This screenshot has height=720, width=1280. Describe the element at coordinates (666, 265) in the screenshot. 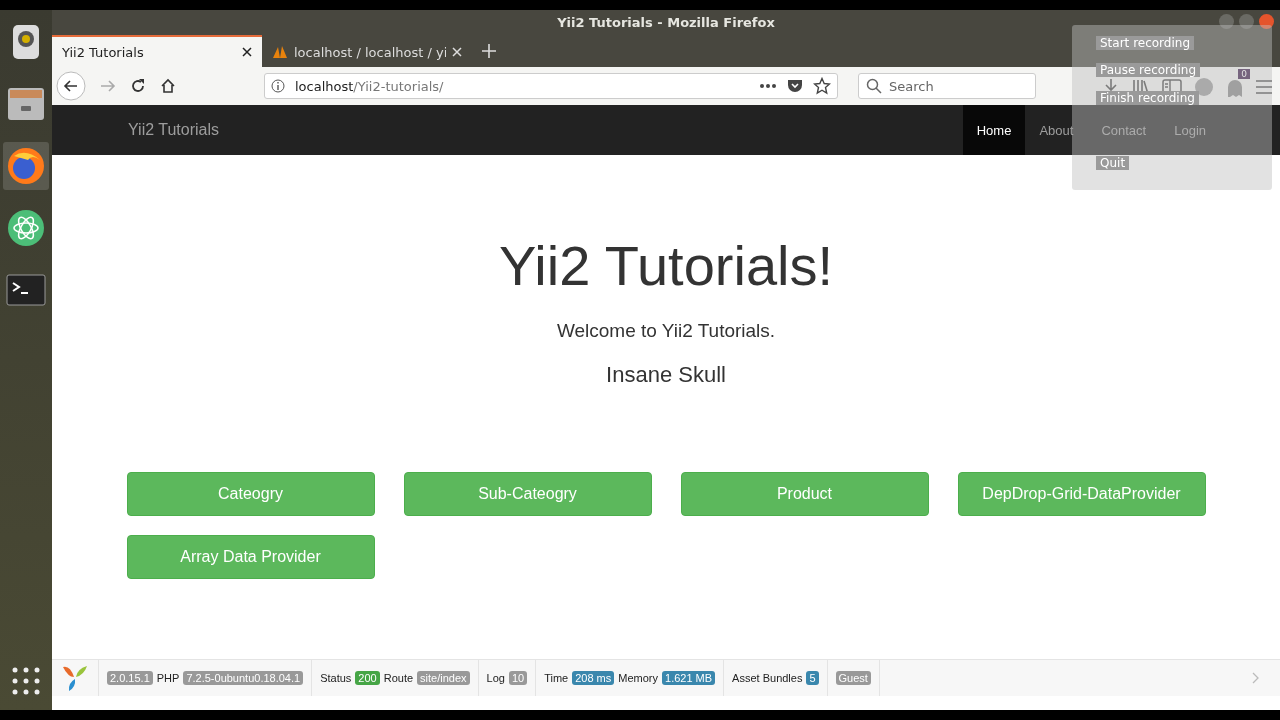

I see `page-heading: Yii2 Tutorials!` at that location.